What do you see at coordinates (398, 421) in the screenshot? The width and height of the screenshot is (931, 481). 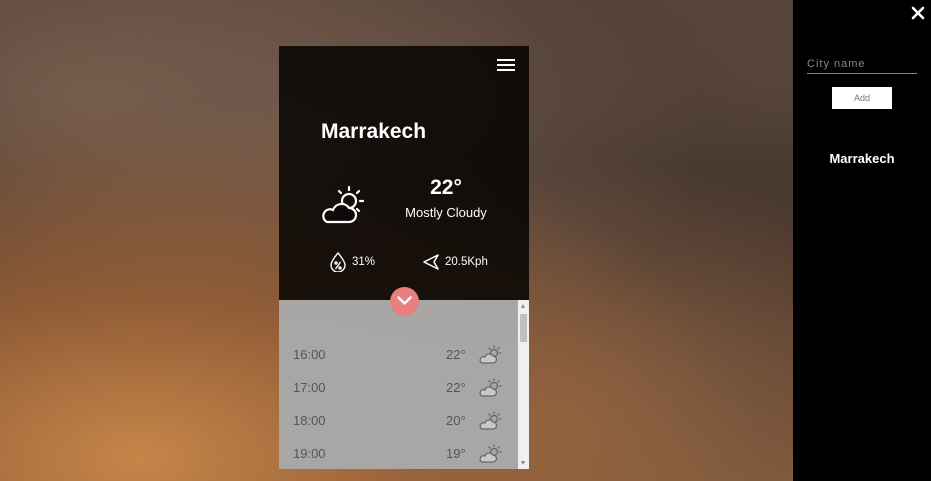 I see `forecast-row: 18:00 20°` at bounding box center [398, 421].